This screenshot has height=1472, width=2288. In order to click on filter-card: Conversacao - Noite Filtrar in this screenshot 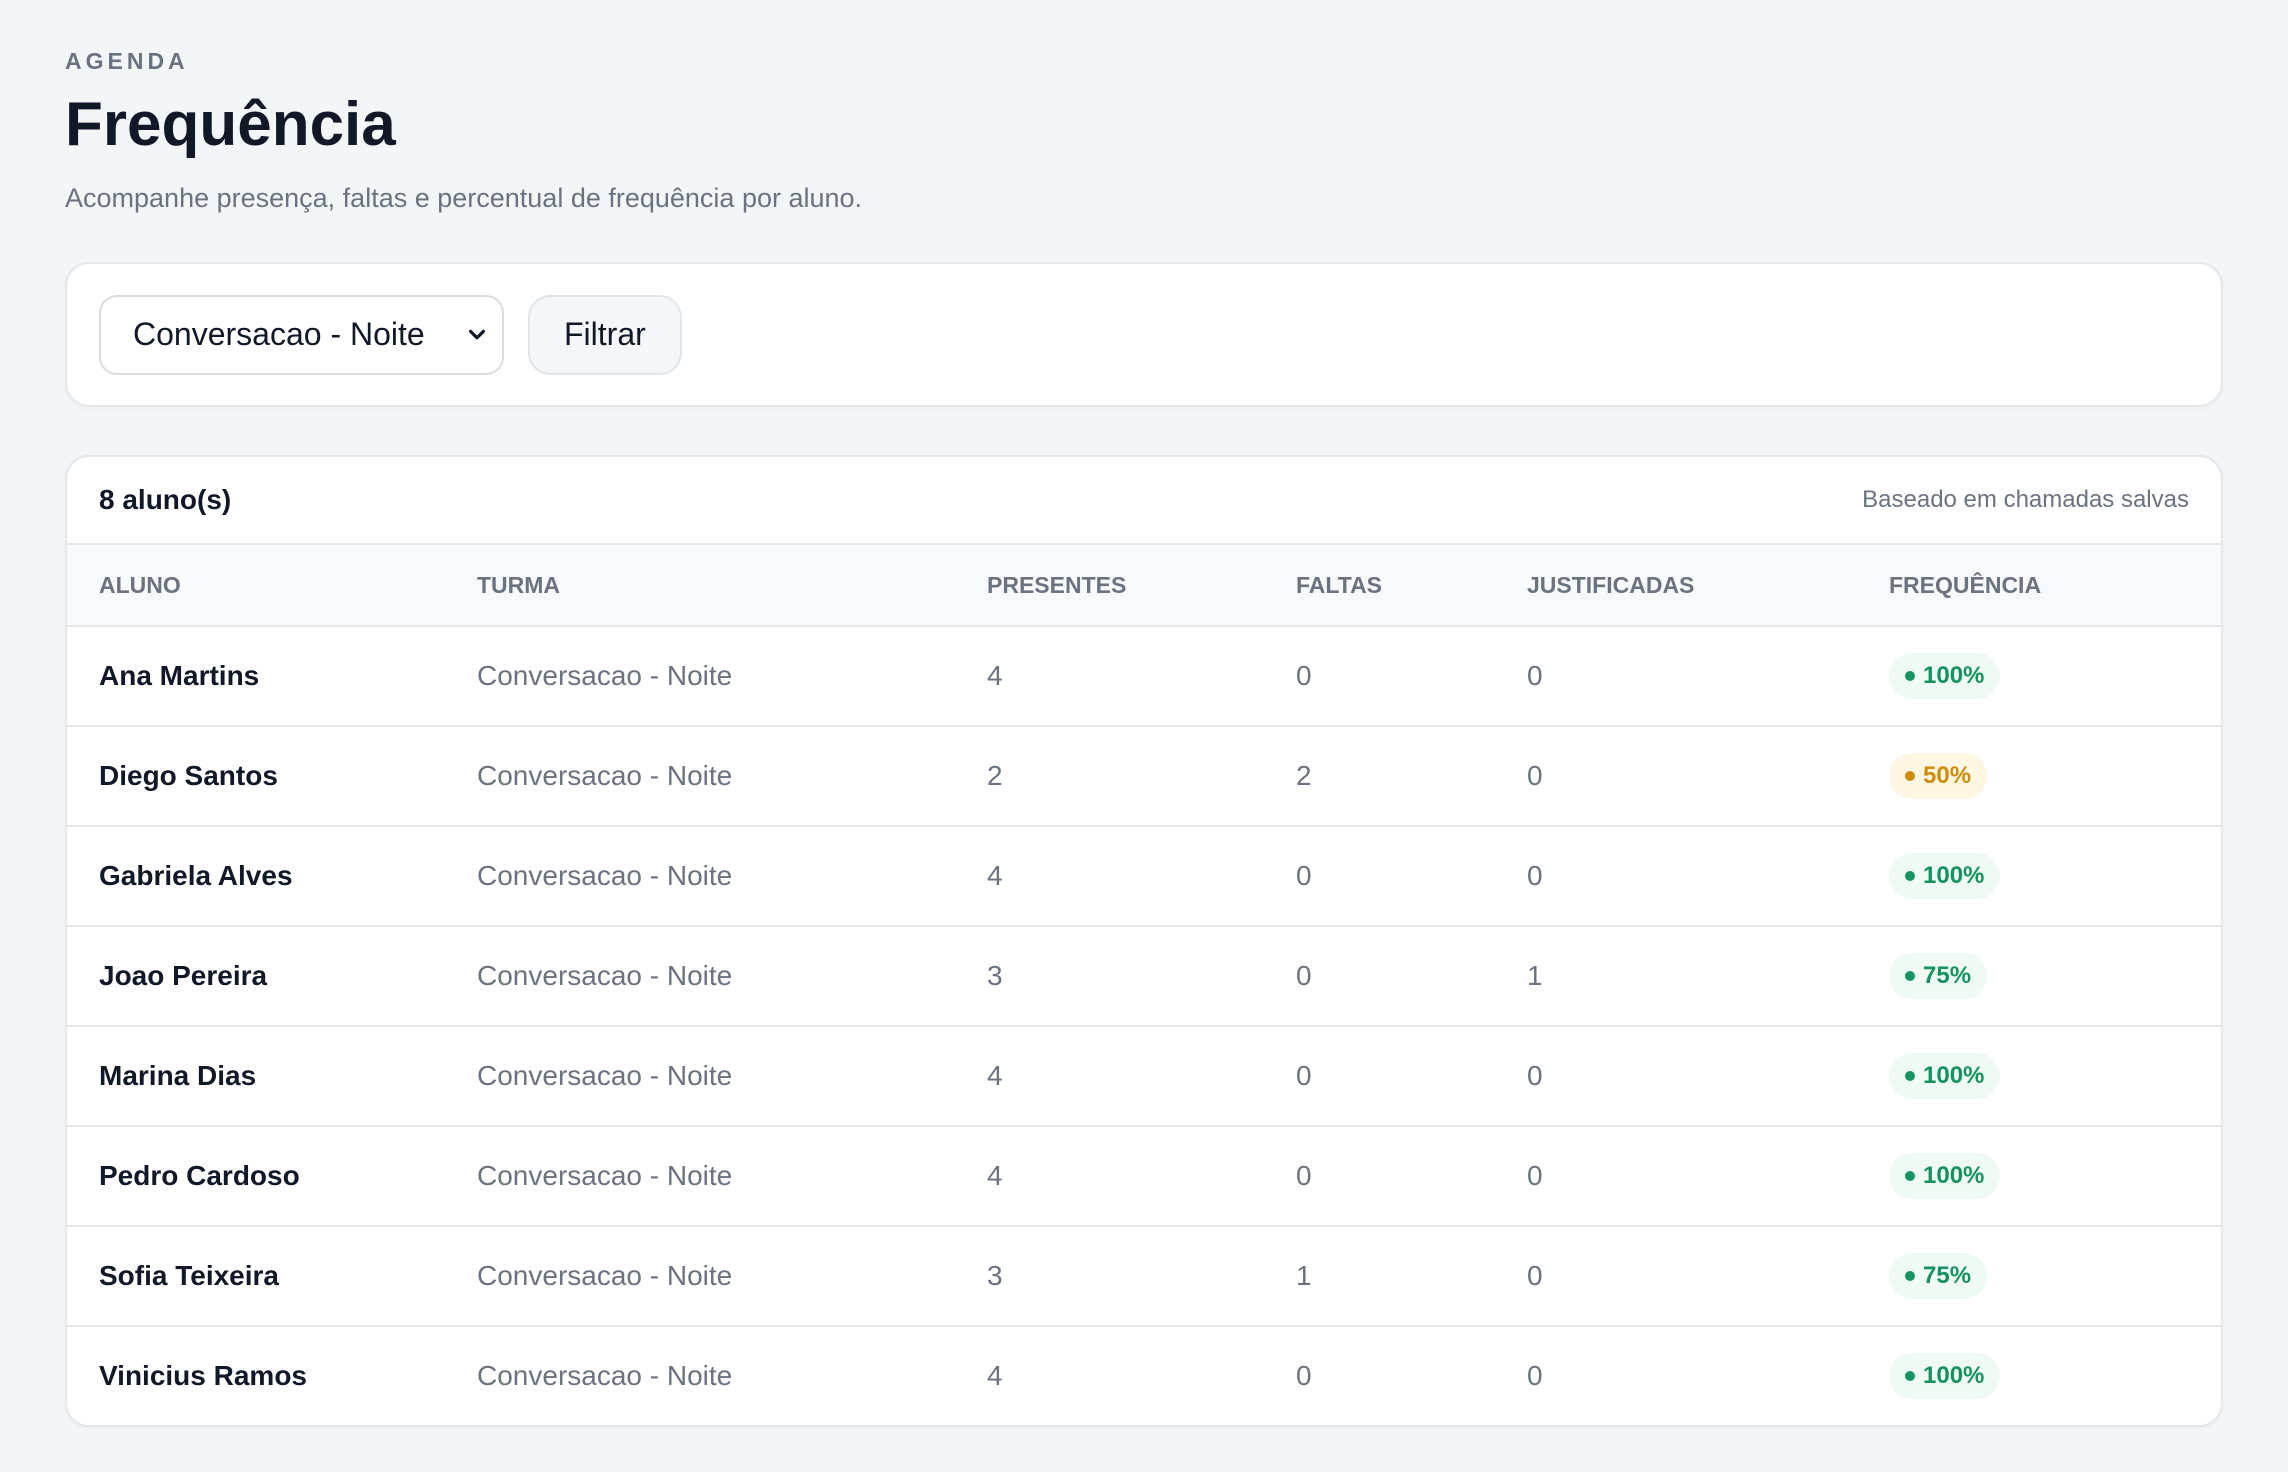, I will do `click(1144, 335)`.